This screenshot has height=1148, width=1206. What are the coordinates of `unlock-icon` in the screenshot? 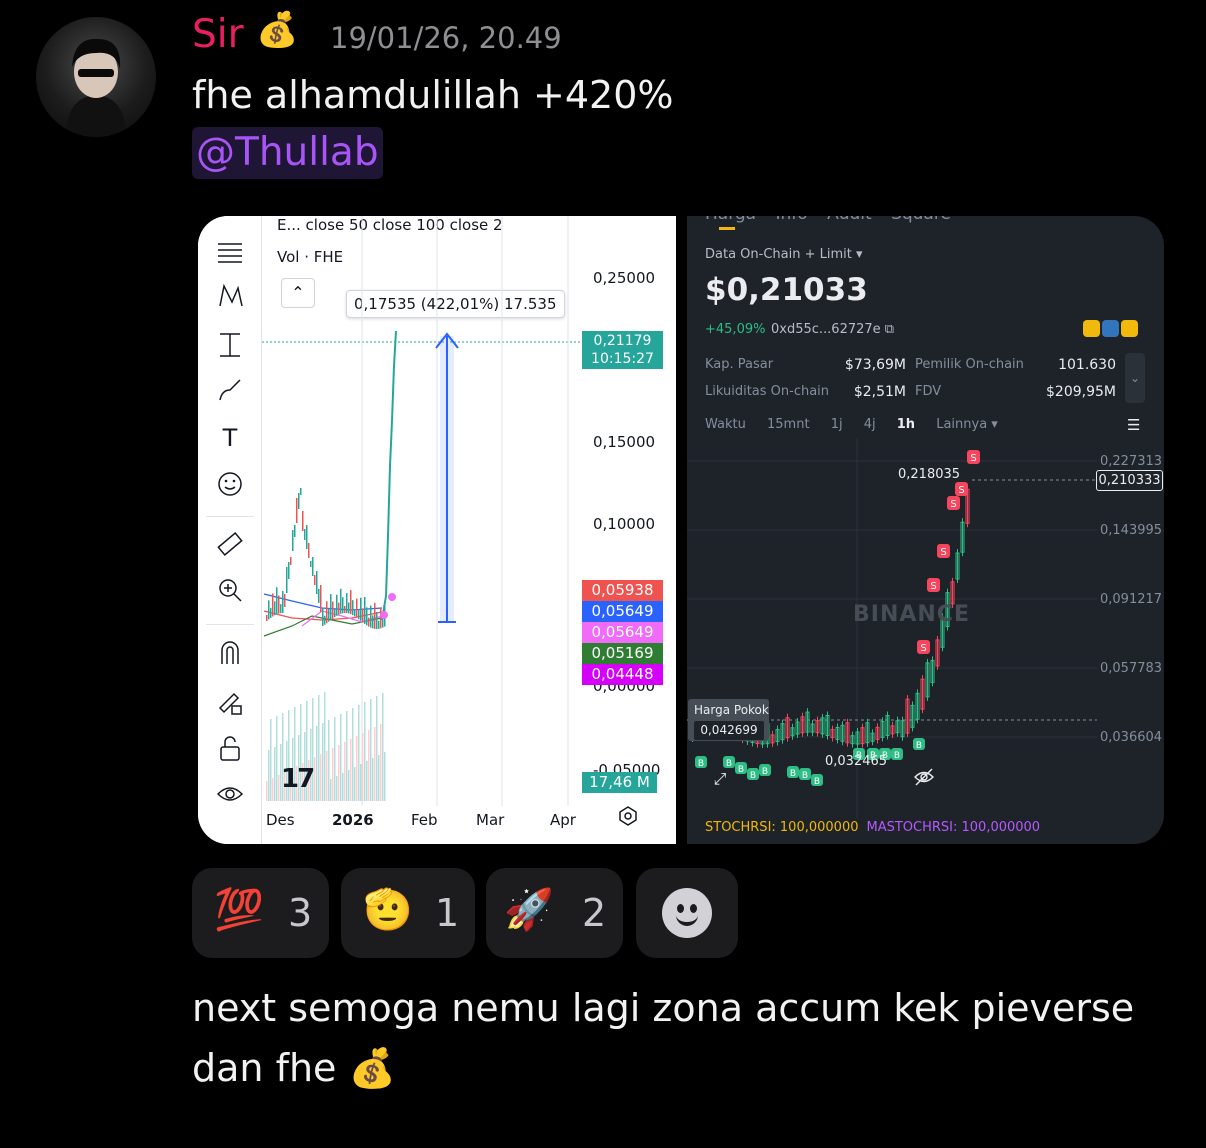 It's located at (230, 750).